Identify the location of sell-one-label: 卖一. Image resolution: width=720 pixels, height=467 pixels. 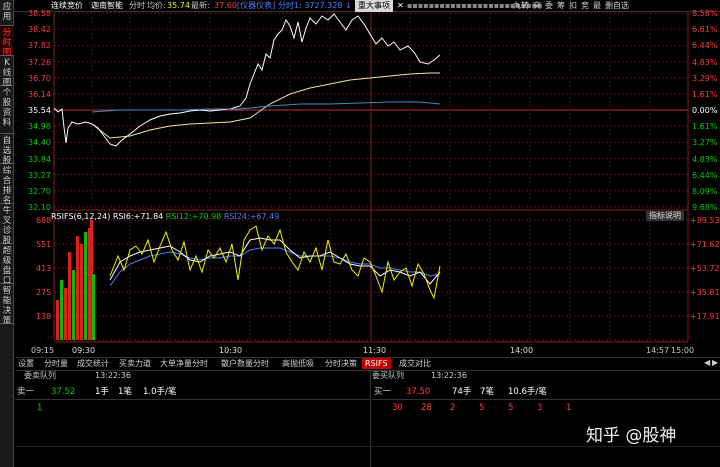
(26, 392).